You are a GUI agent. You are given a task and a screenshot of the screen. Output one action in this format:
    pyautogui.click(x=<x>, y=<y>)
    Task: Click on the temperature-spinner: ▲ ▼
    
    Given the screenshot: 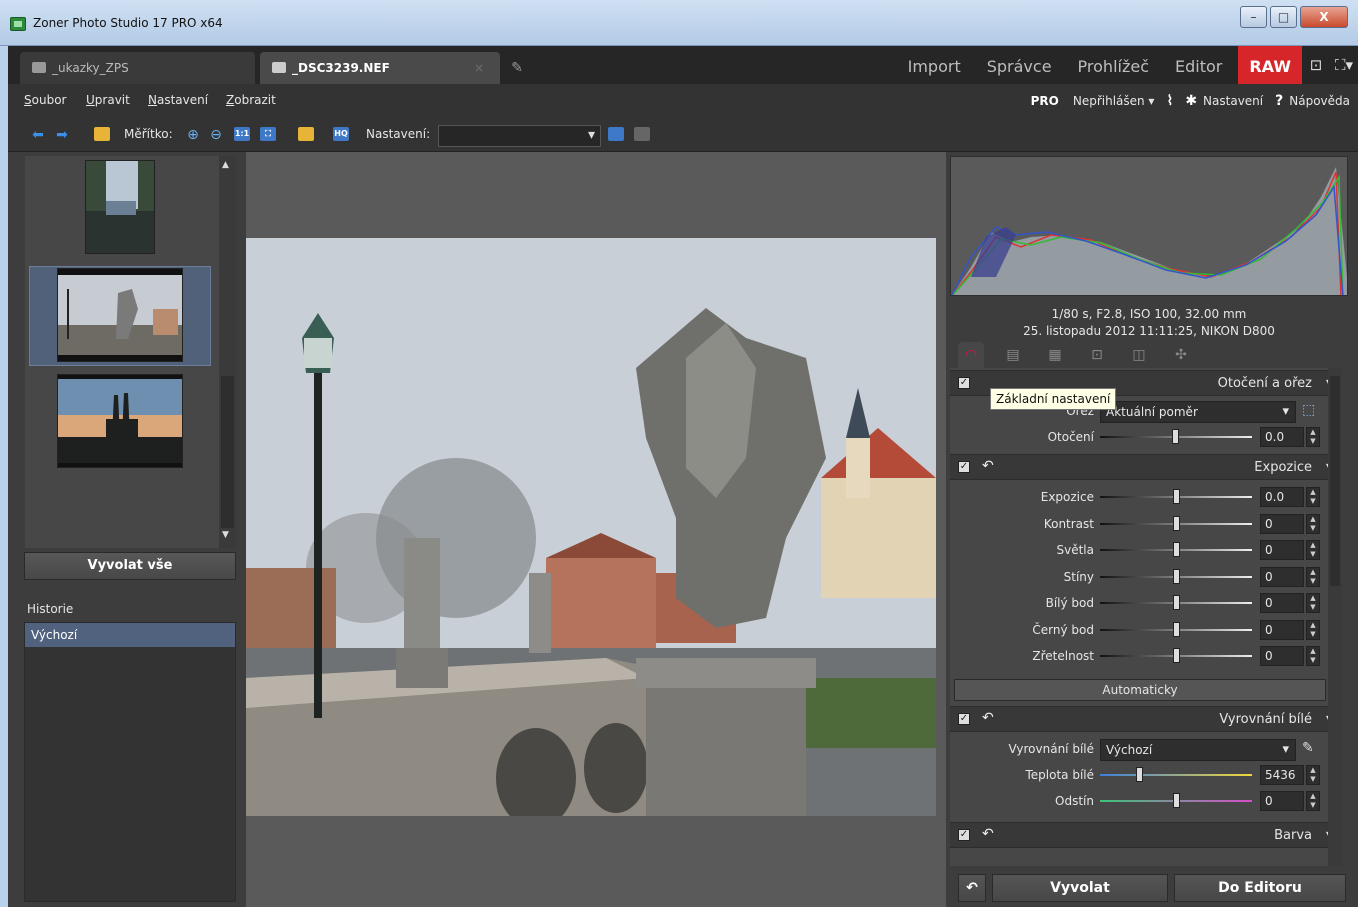 What is the action you would take?
    pyautogui.click(x=1313, y=775)
    